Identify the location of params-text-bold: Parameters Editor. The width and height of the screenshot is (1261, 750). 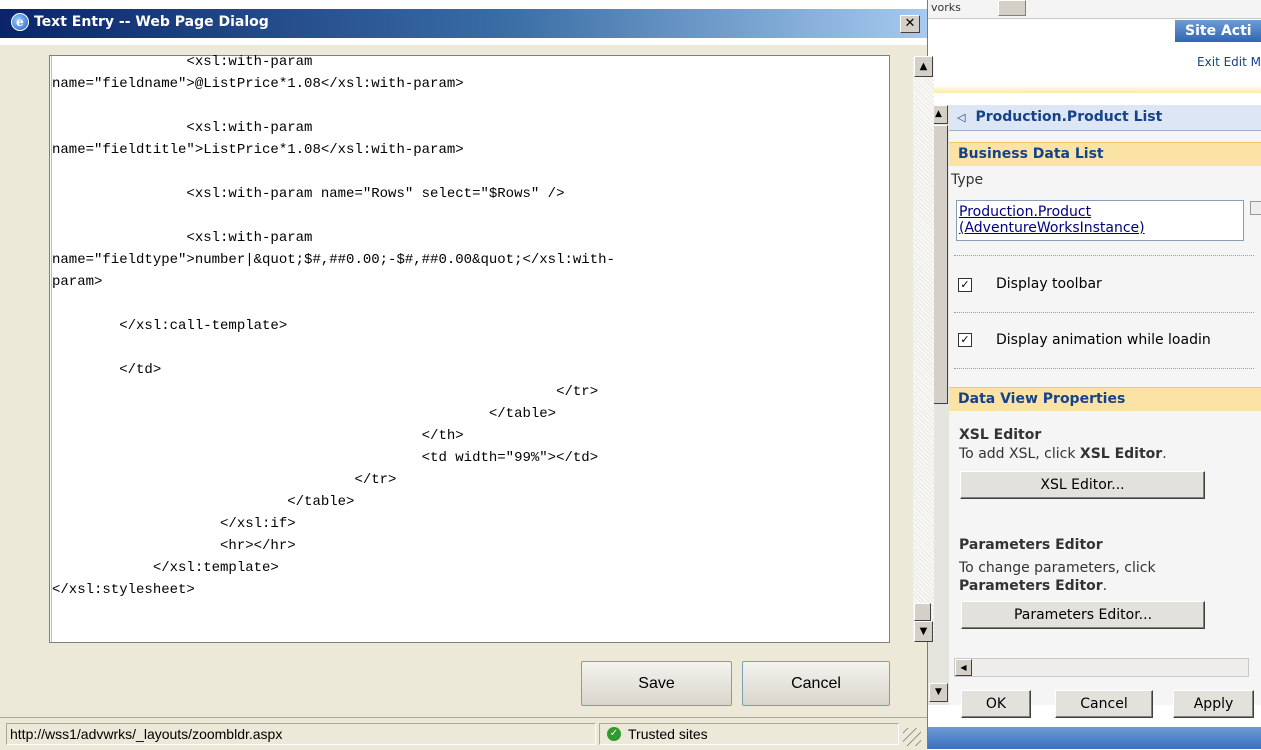
(1031, 586).